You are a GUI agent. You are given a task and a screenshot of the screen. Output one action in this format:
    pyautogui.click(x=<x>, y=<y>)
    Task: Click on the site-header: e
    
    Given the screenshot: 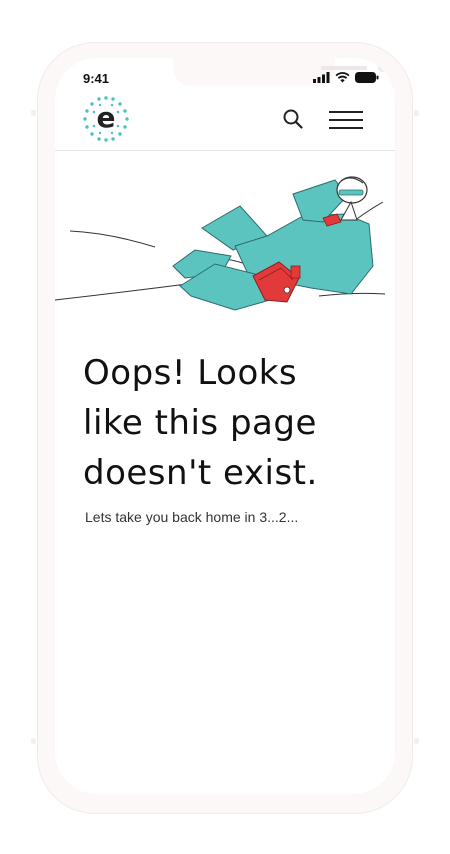 What is the action you would take?
    pyautogui.click(x=225, y=121)
    